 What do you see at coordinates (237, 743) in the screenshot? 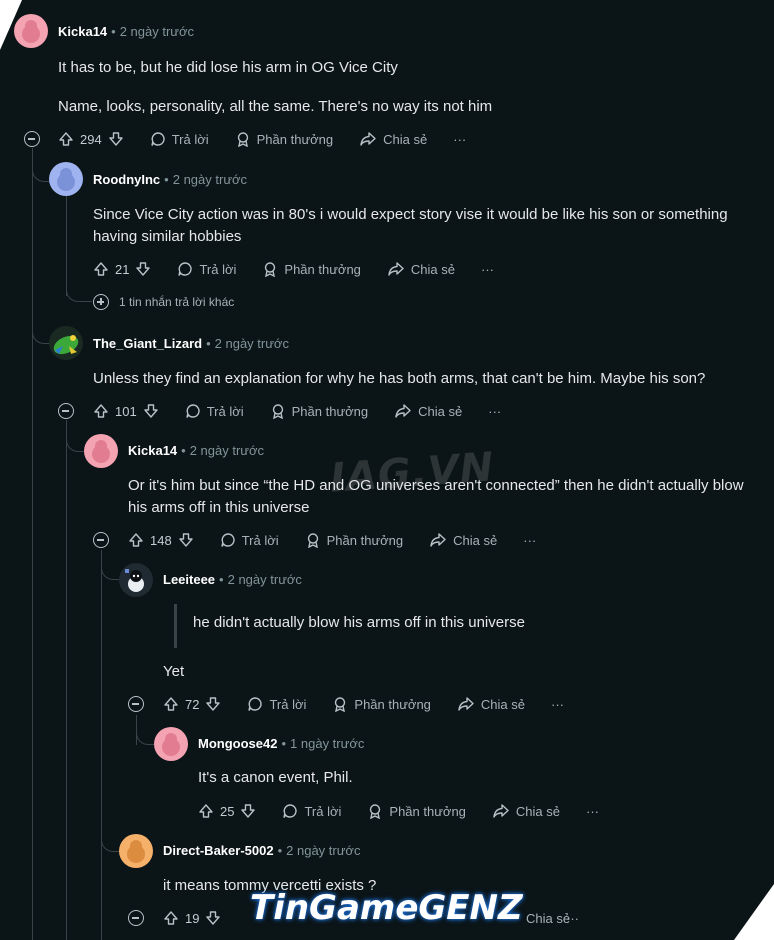
I see `username: Mongoose42` at bounding box center [237, 743].